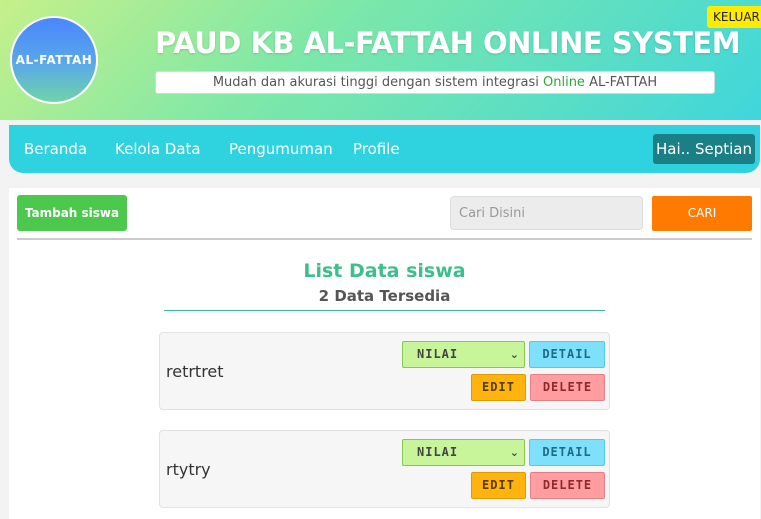 Image resolution: width=761 pixels, height=519 pixels. I want to click on list-count: 2 Data Tersedia, so click(384, 296).